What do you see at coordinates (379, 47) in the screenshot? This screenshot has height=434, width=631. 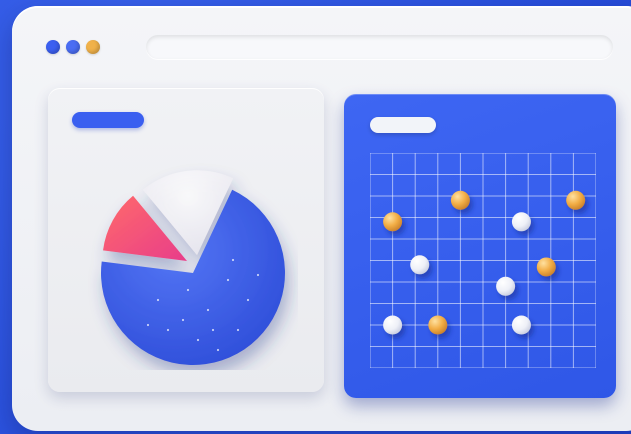 I see `address-bar` at bounding box center [379, 47].